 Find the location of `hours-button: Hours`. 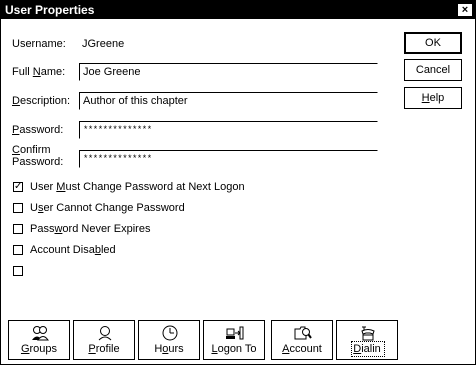

hours-button: Hours is located at coordinates (169, 340).